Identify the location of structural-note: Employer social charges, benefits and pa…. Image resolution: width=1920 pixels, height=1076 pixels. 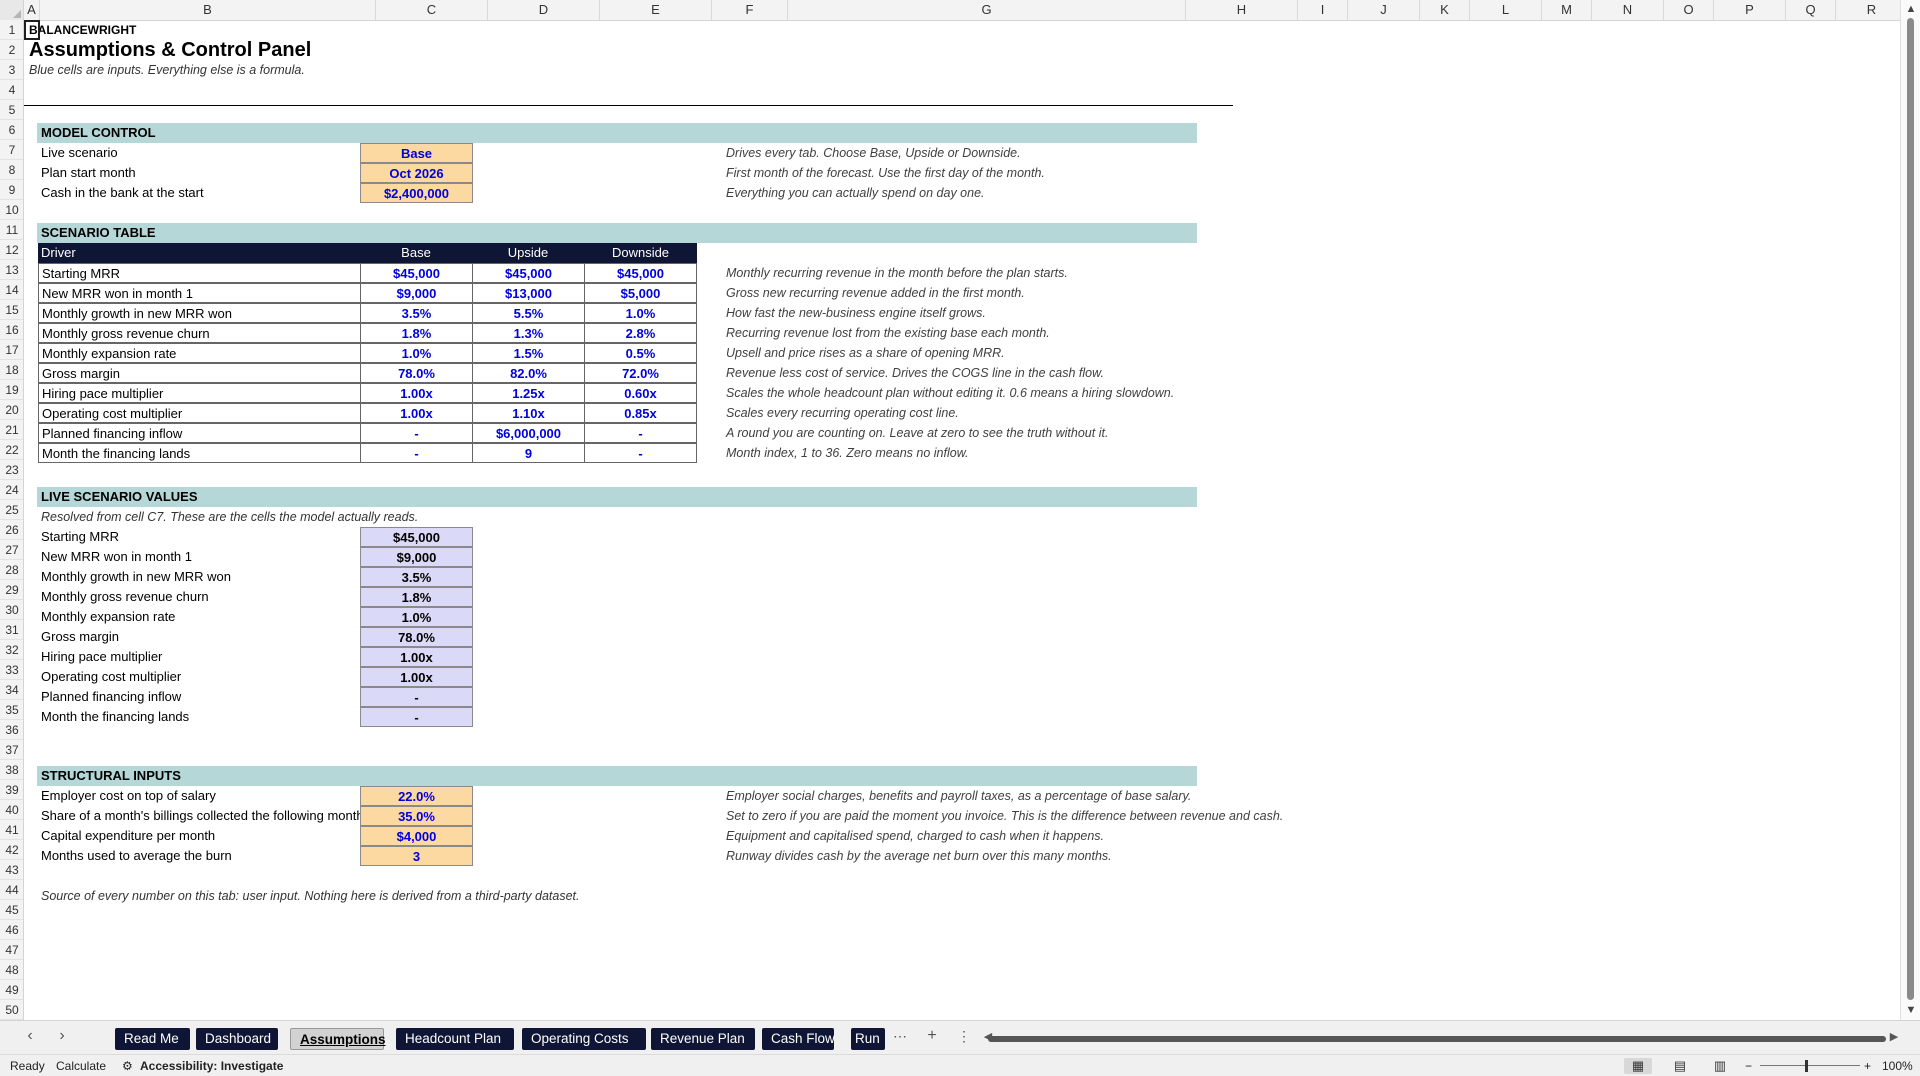
(1024, 796).